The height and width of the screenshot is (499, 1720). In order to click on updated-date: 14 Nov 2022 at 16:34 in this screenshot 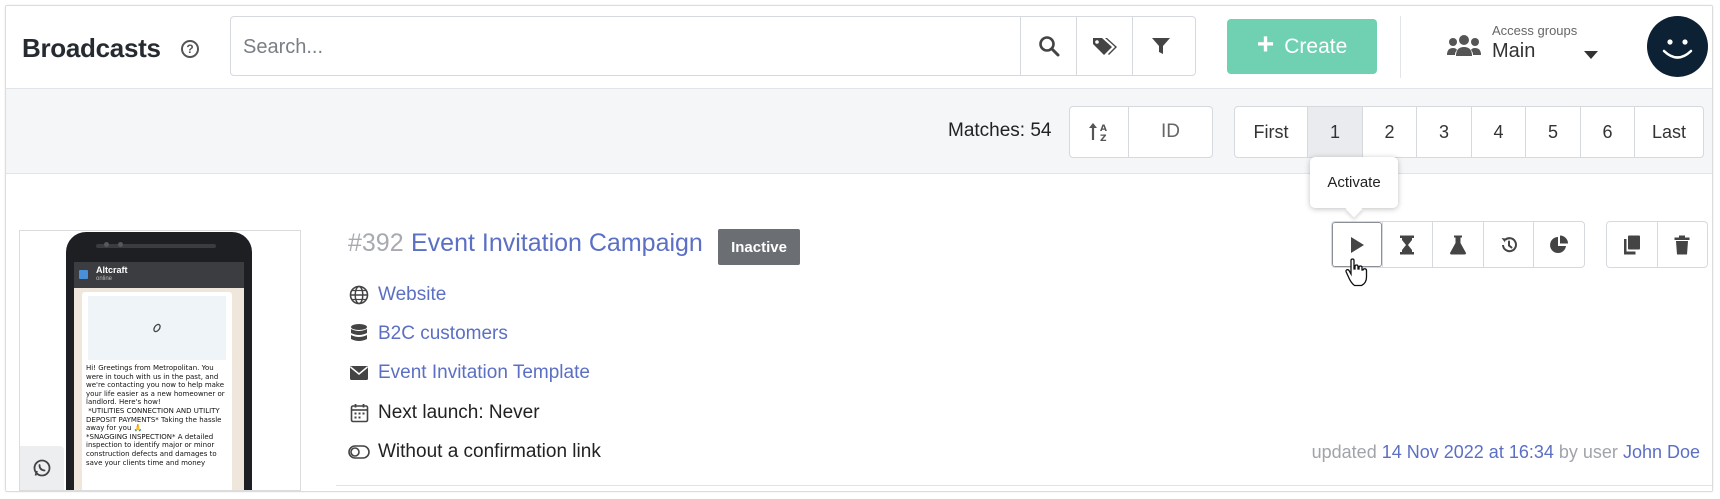, I will do `click(1467, 452)`.